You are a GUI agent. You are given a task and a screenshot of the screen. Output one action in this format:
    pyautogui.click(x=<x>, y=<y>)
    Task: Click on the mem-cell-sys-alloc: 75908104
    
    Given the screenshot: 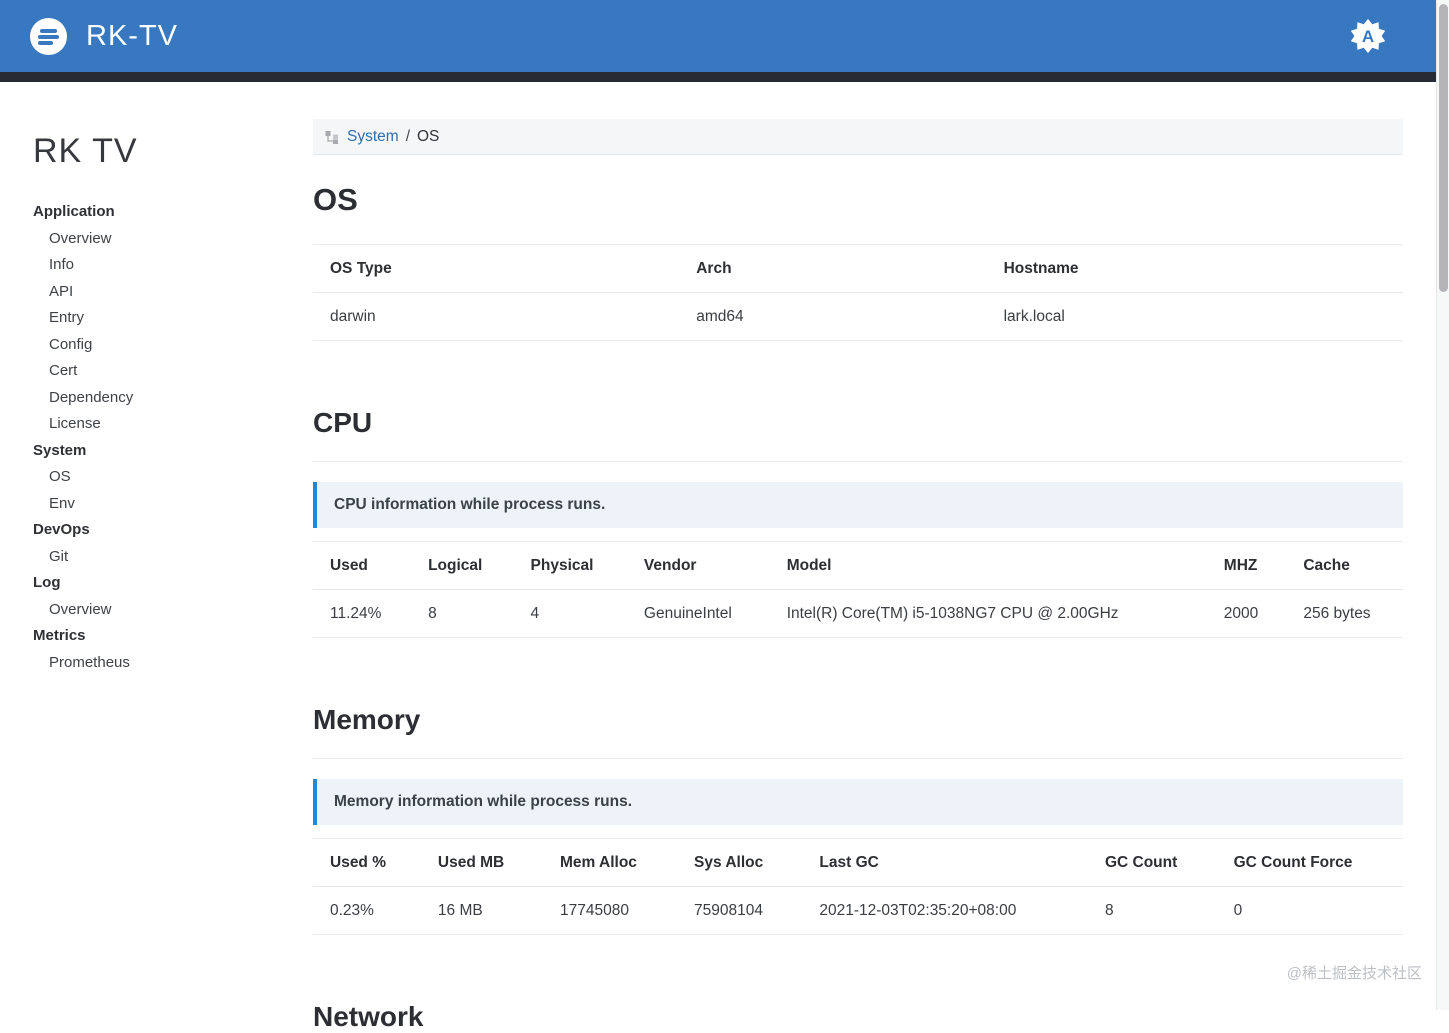 What is the action you would take?
    pyautogui.click(x=740, y=910)
    